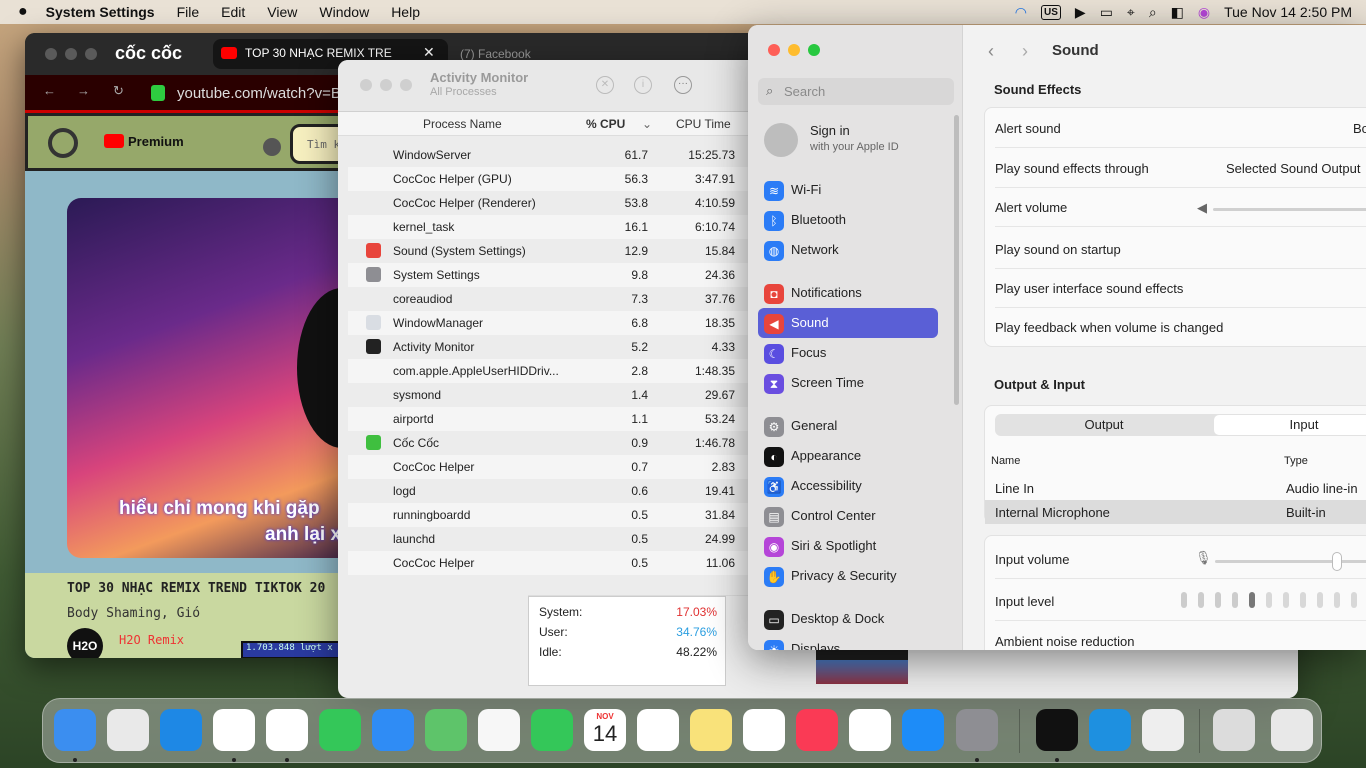 This screenshot has width=1366, height=768. Describe the element at coordinates (344, 12) in the screenshot. I see `menu-window: Window` at that location.